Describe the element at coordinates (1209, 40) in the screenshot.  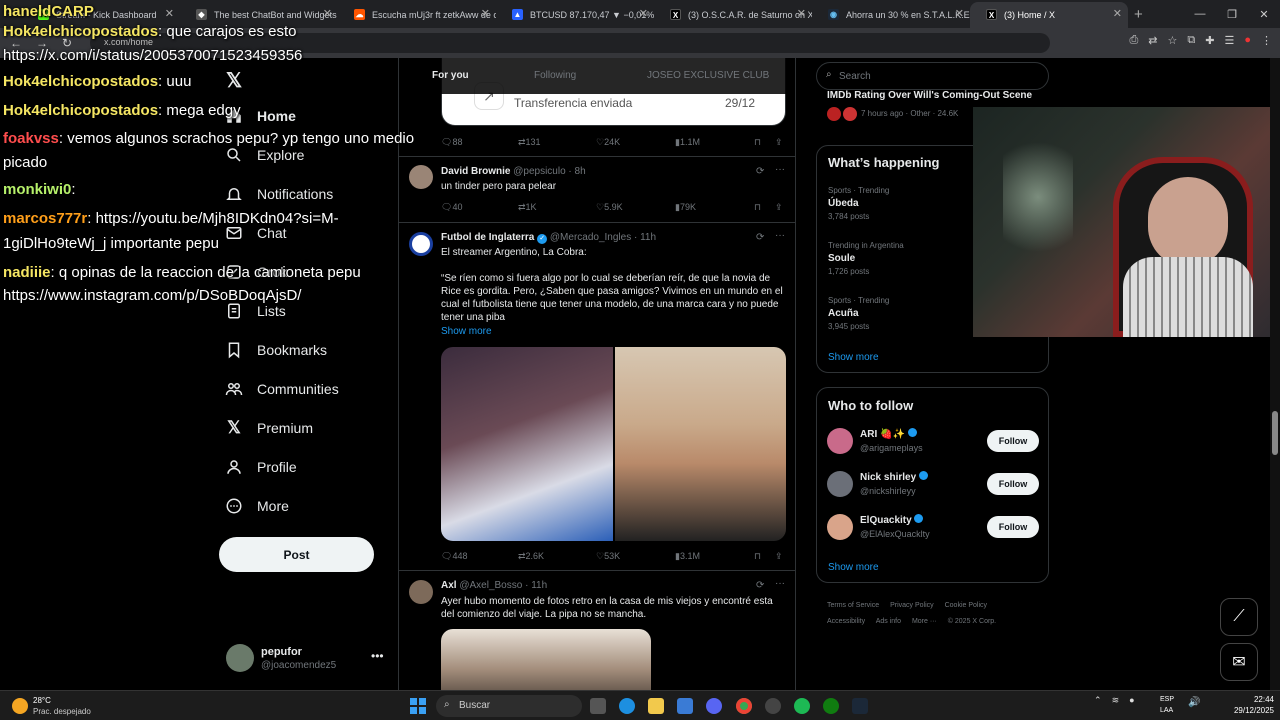
I see `extensions-puzzle-icon: ✚` at that location.